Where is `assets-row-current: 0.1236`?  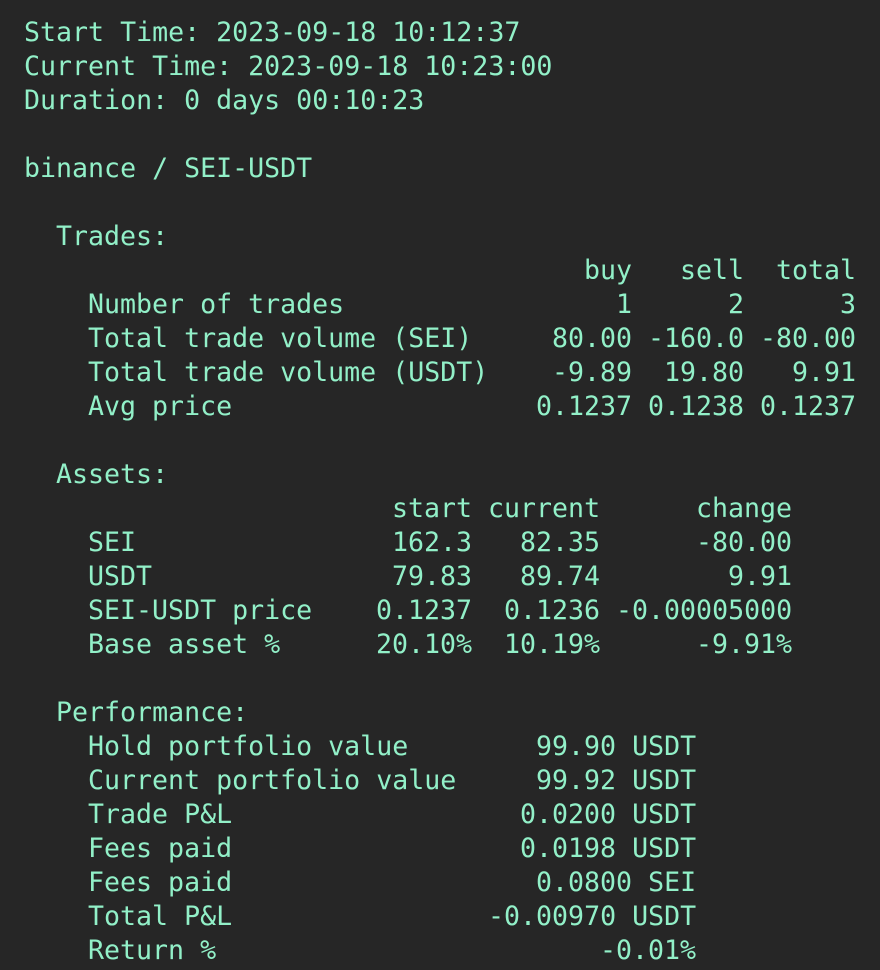
assets-row-current: 0.1236 is located at coordinates (552, 610).